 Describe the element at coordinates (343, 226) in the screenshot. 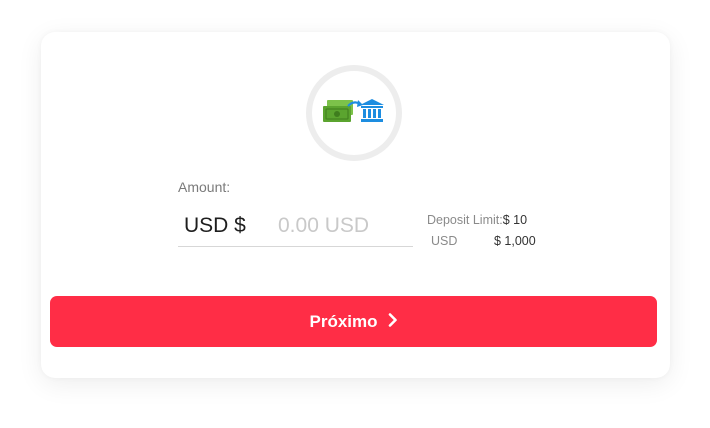

I see `amount-input` at that location.